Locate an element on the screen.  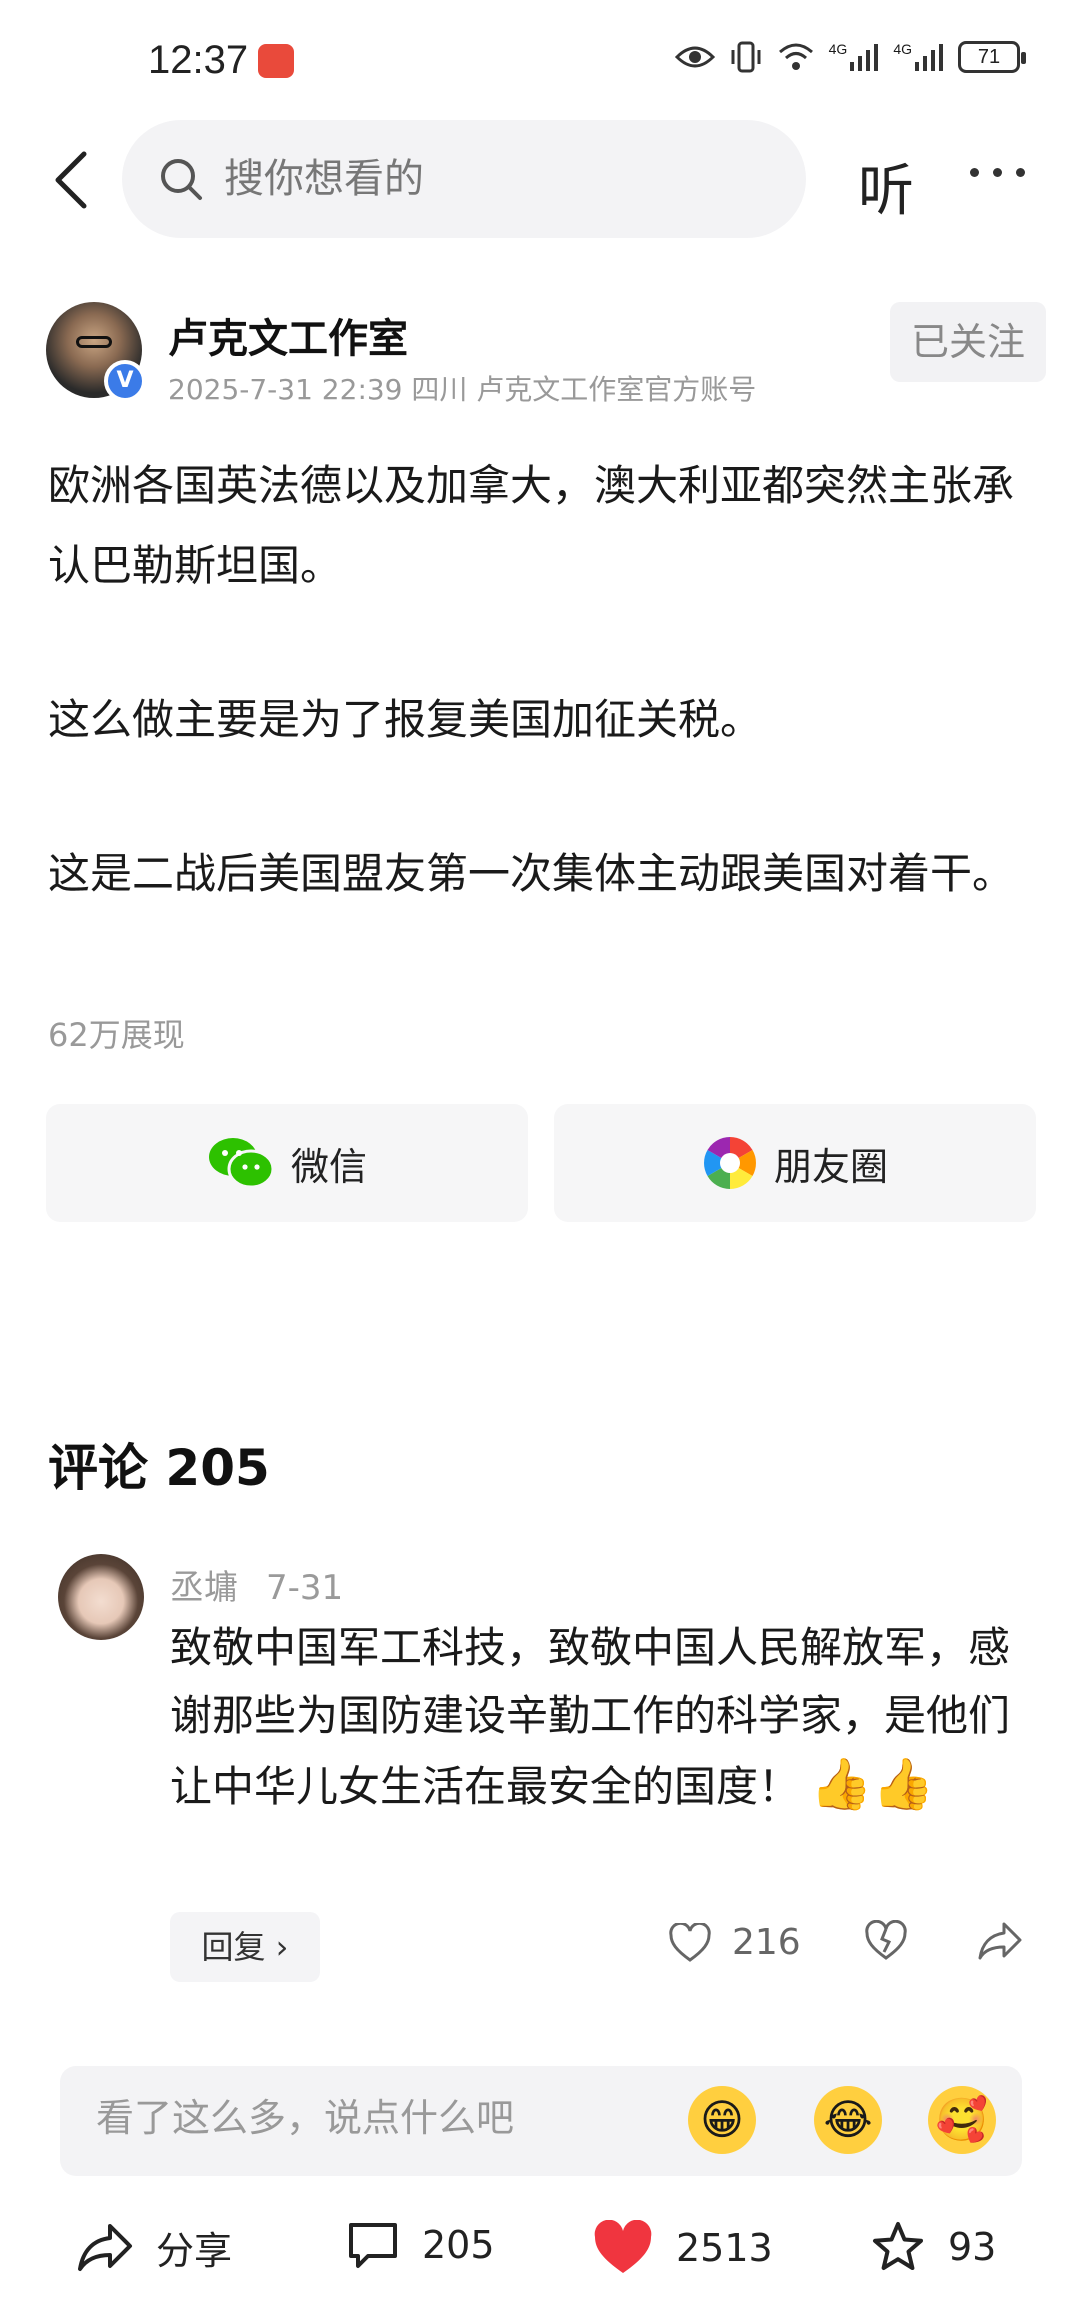
author-name: 卢克文工作室 is located at coordinates (288, 335).